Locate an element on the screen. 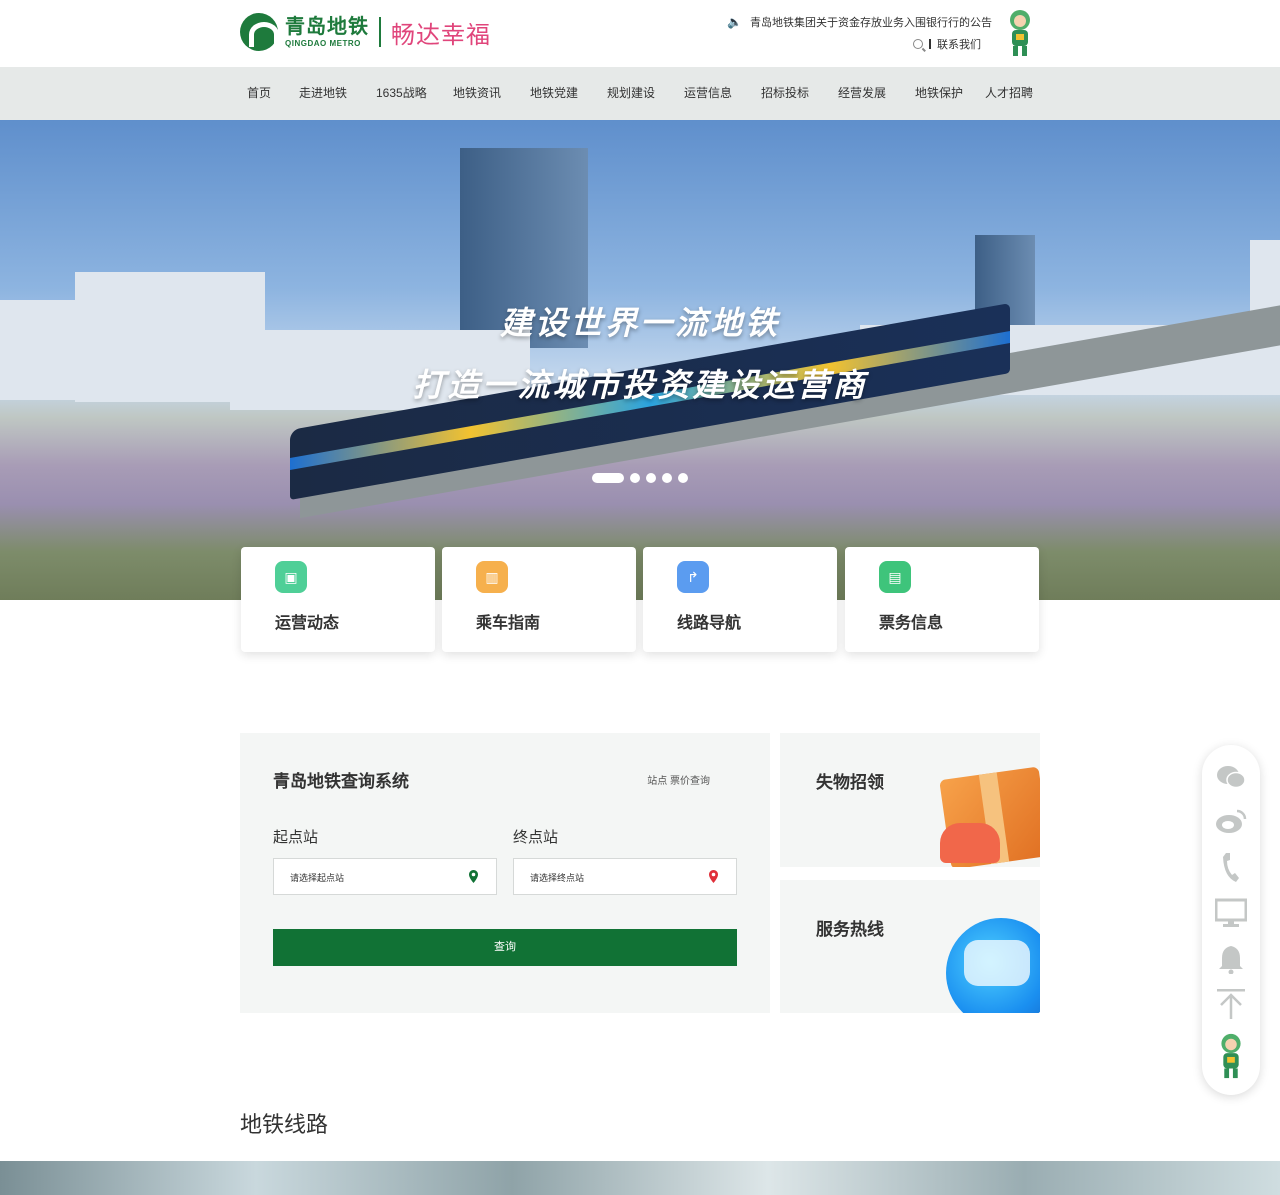 The width and height of the screenshot is (1280, 1195). end-station-select: 请选择终点站 is located at coordinates (625, 876).